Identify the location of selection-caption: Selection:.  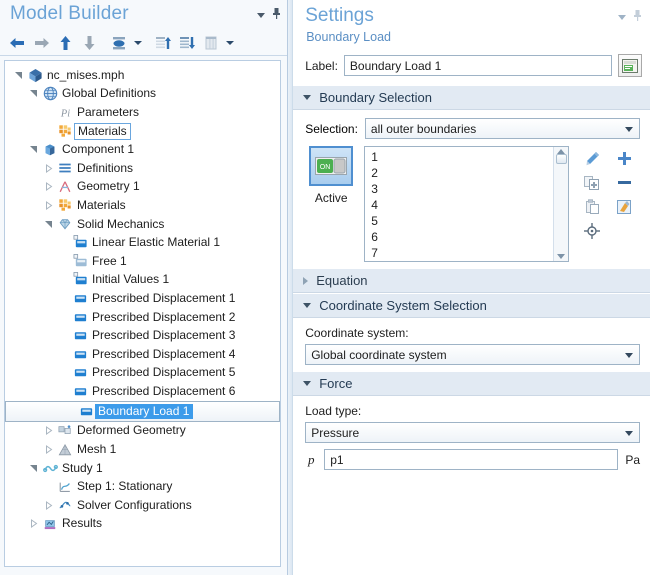
(331, 128).